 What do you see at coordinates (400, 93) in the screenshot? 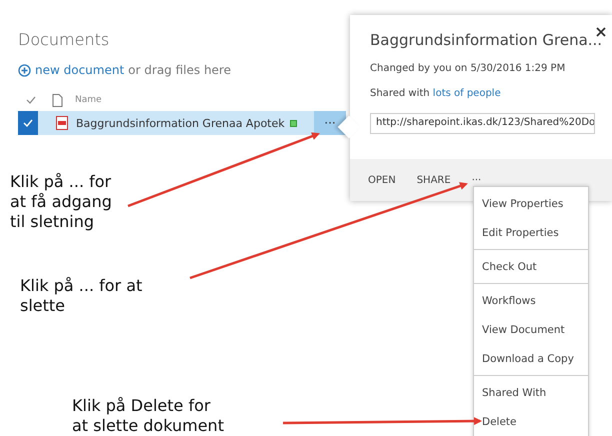
I see `shared-label: Shared with` at bounding box center [400, 93].